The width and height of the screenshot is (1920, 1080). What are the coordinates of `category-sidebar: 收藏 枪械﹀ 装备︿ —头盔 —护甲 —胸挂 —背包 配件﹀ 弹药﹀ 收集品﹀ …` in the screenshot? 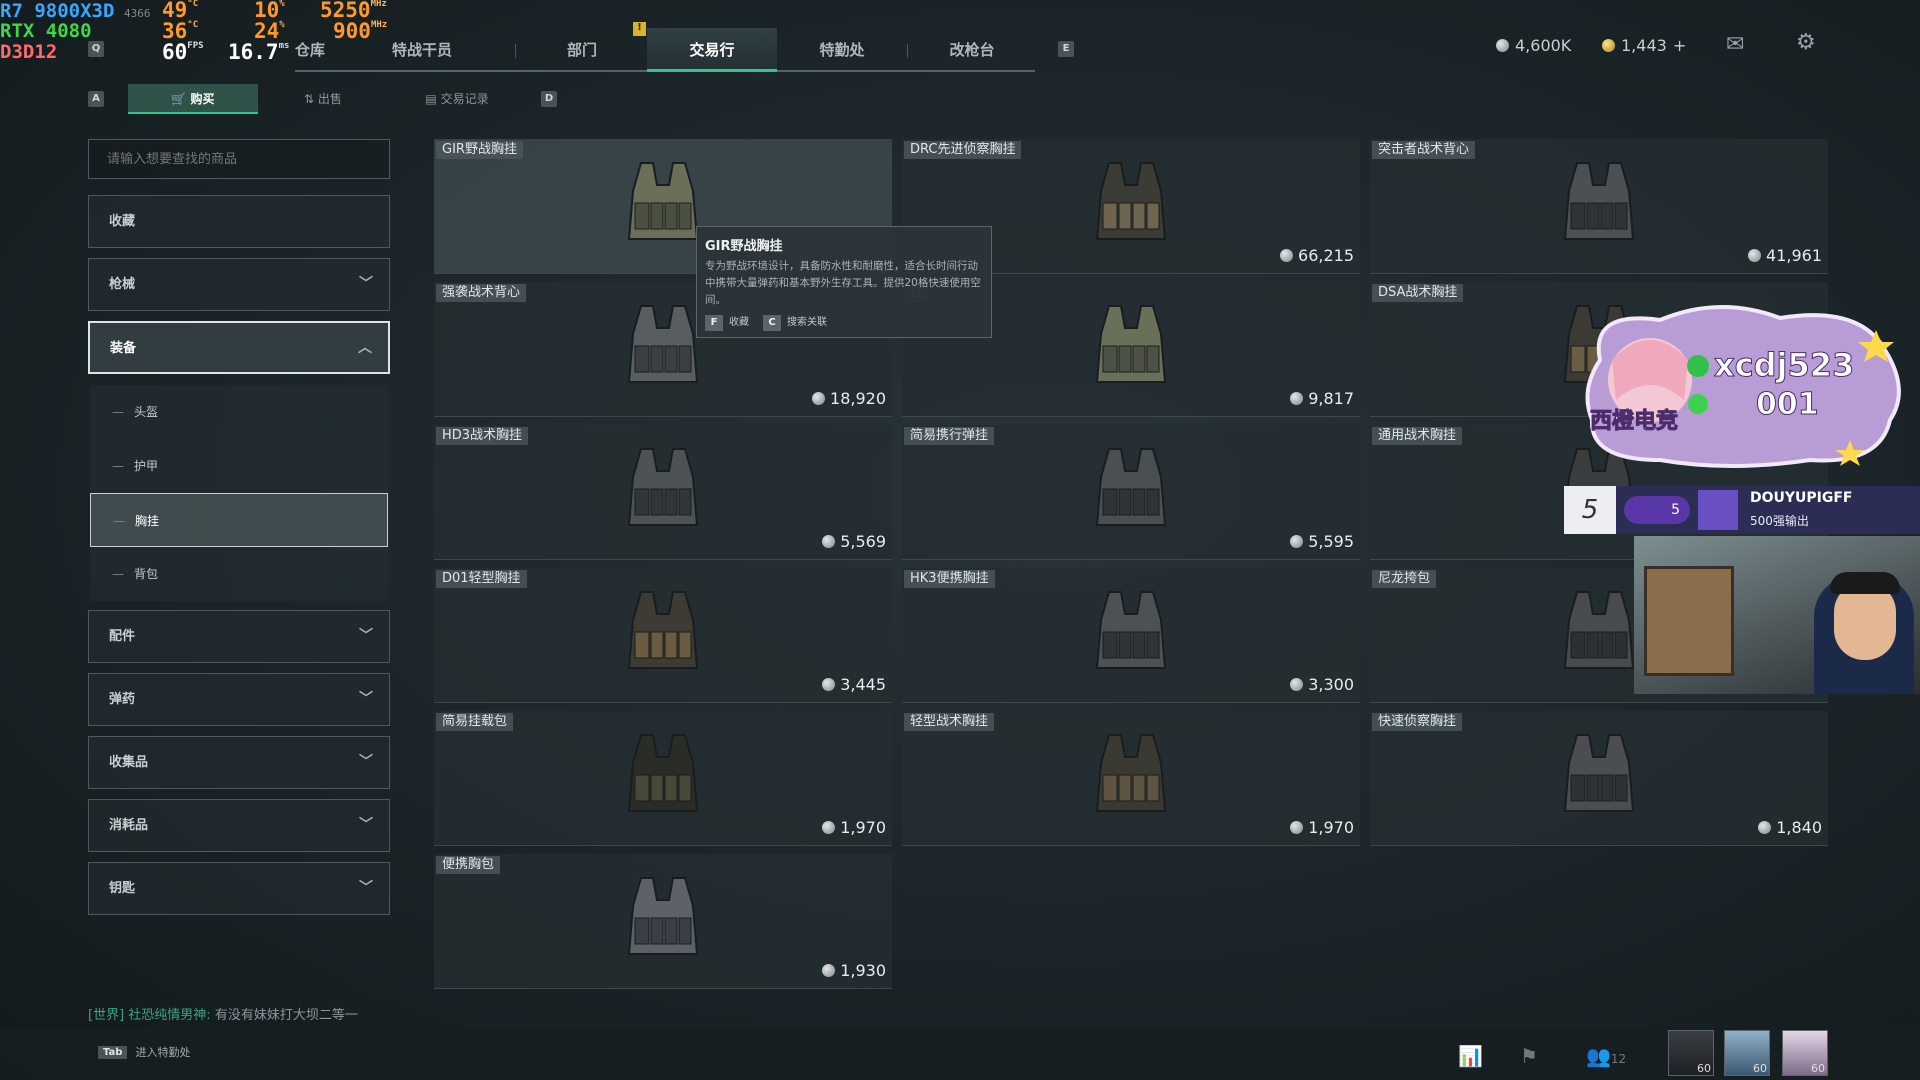 It's located at (239, 527).